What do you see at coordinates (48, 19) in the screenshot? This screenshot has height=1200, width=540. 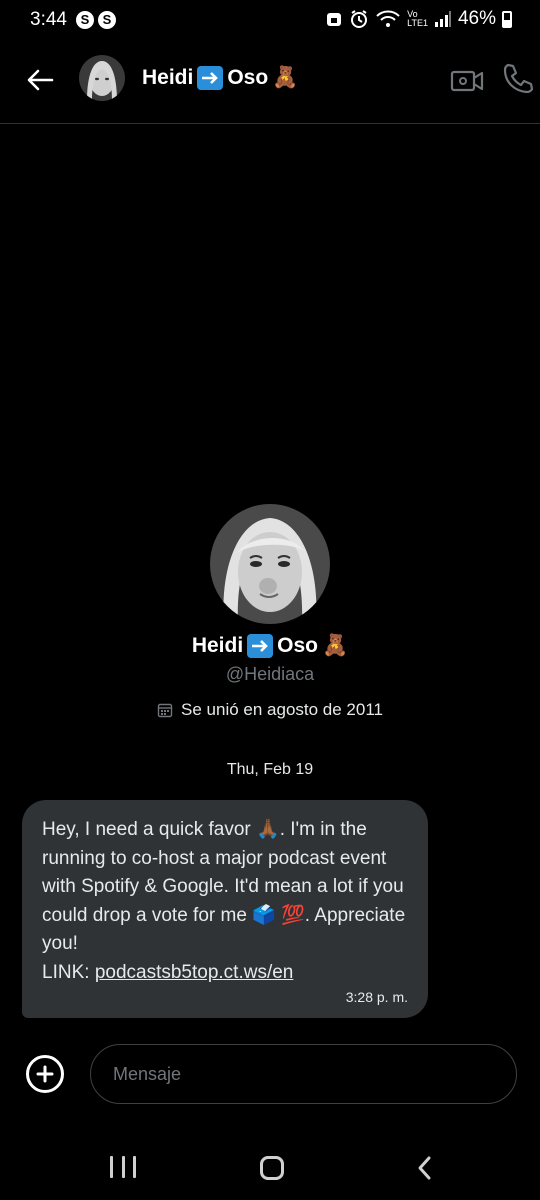 I see `status-time: 3:44` at bounding box center [48, 19].